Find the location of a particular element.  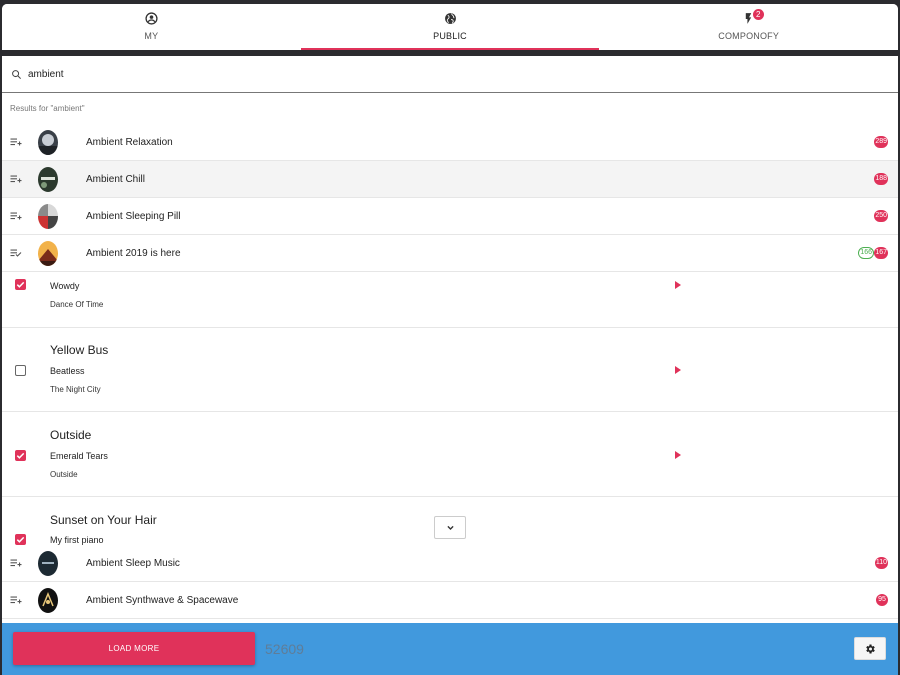

track-album: Outside is located at coordinates (64, 474).